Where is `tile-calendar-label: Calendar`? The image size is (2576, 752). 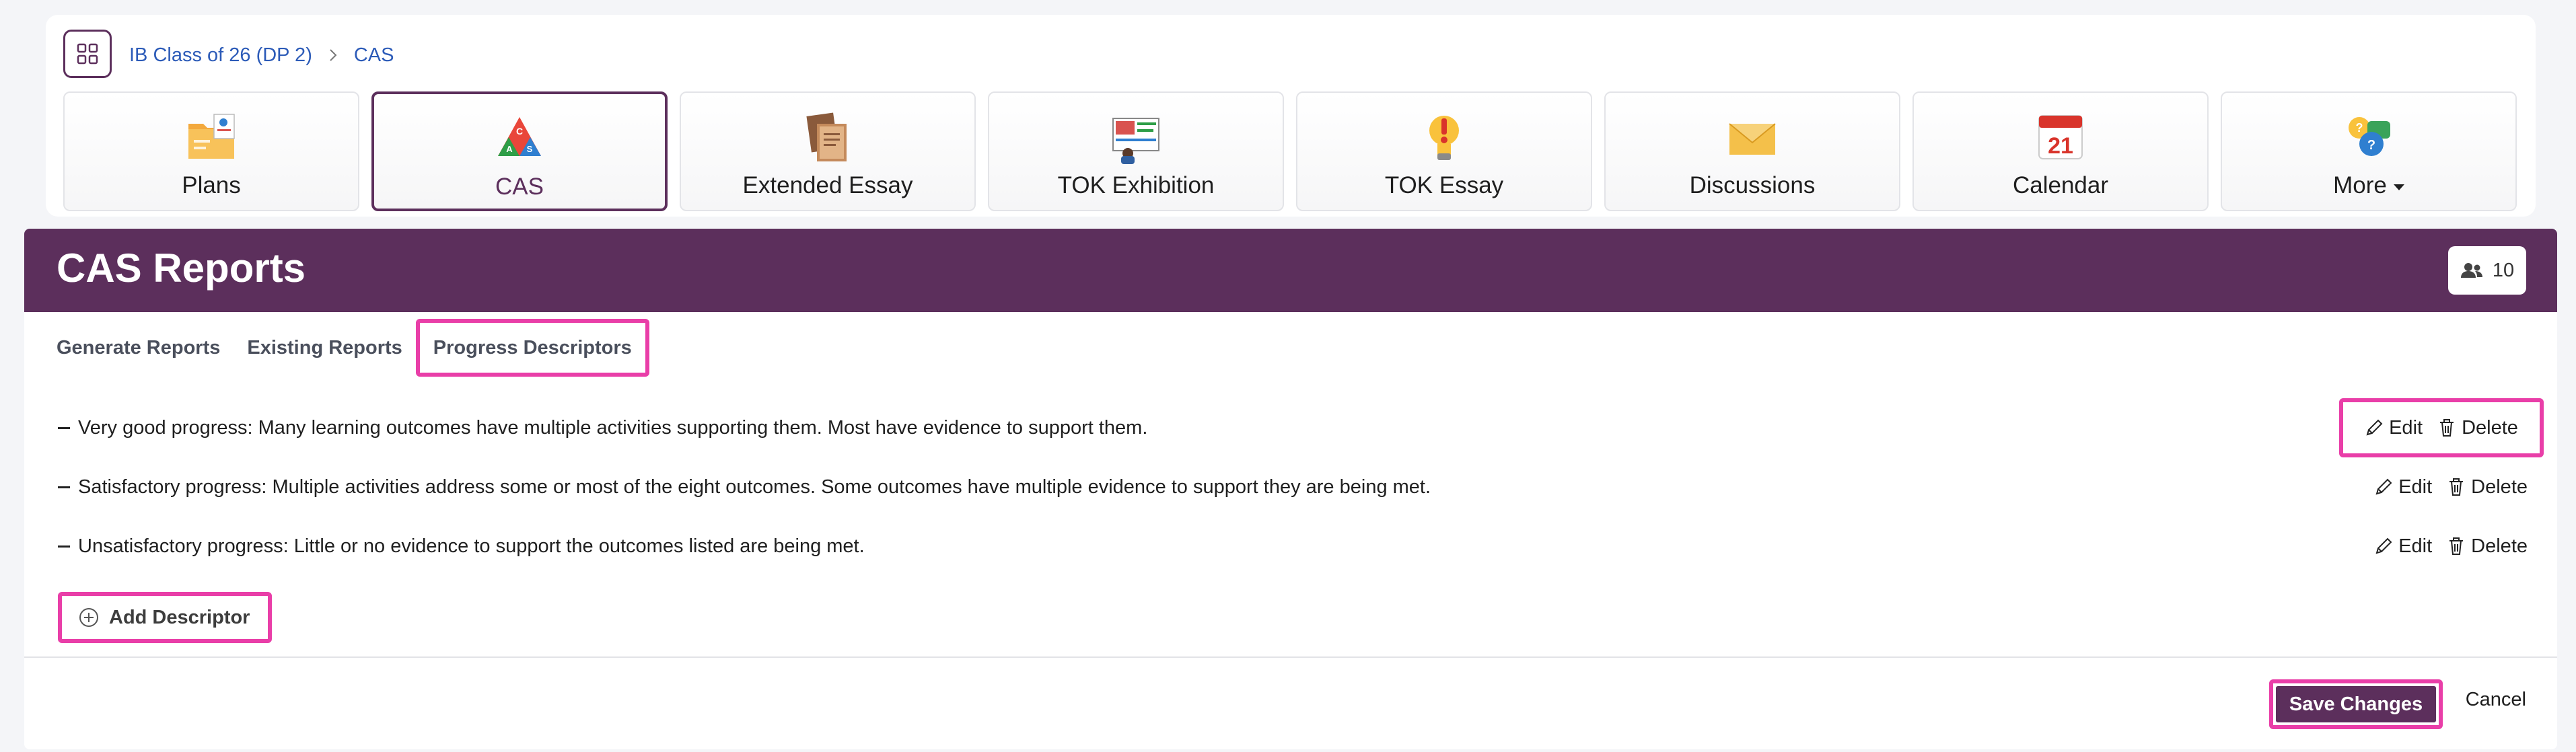 tile-calendar-label: Calendar is located at coordinates (2060, 185).